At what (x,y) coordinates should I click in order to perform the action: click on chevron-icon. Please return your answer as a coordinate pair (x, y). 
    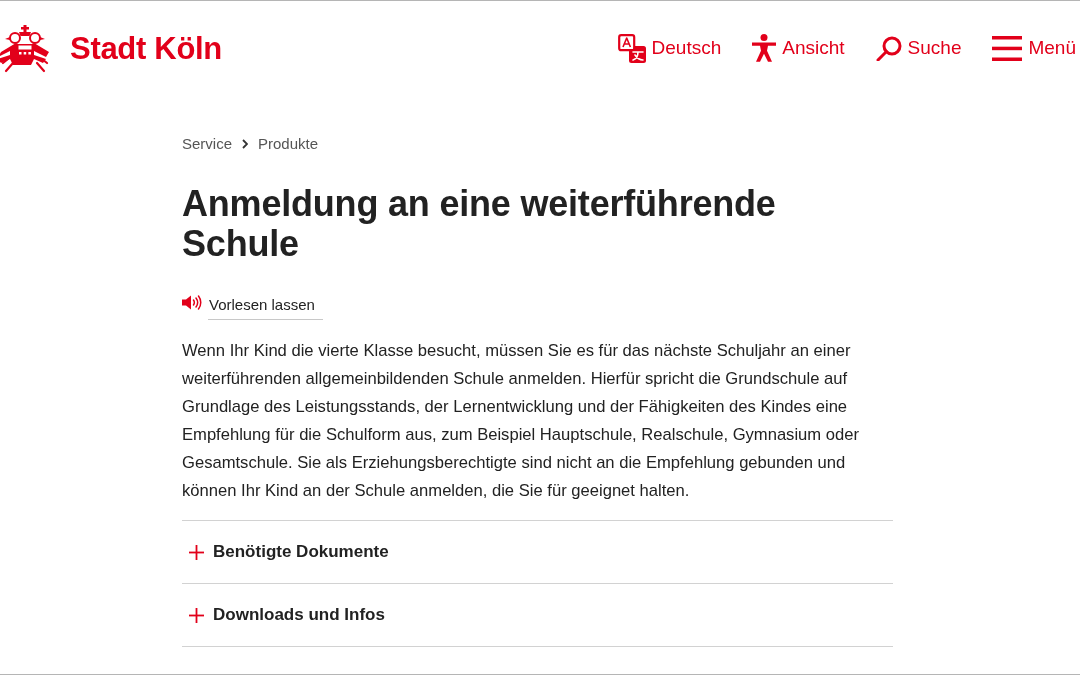
    Looking at the image, I should click on (245, 144).